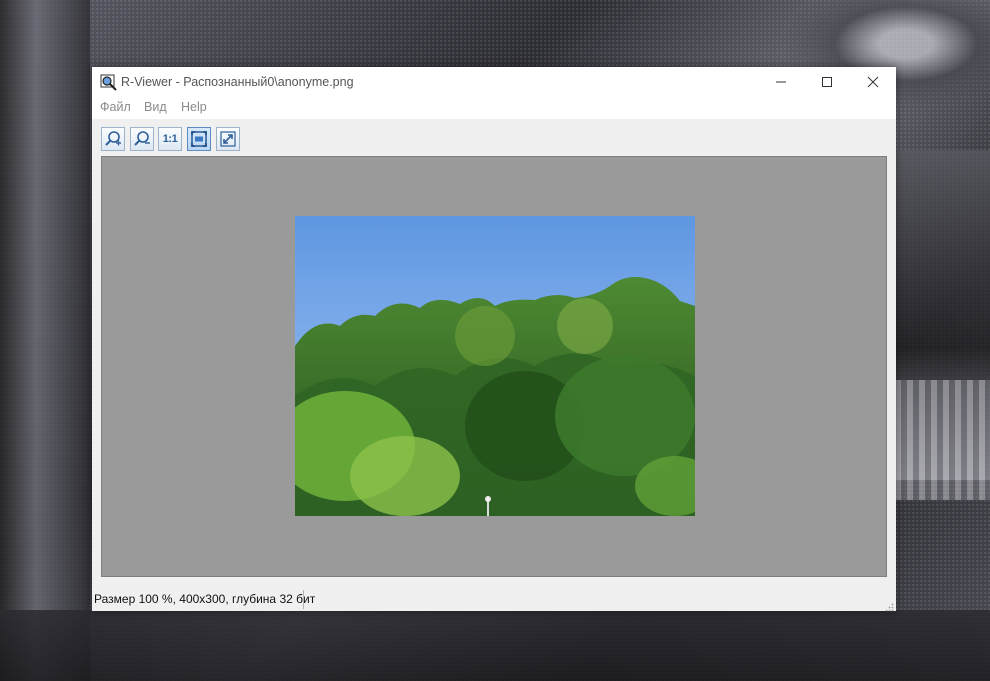 The width and height of the screenshot is (990, 681). I want to click on fullscreen-icon, so click(228, 139).